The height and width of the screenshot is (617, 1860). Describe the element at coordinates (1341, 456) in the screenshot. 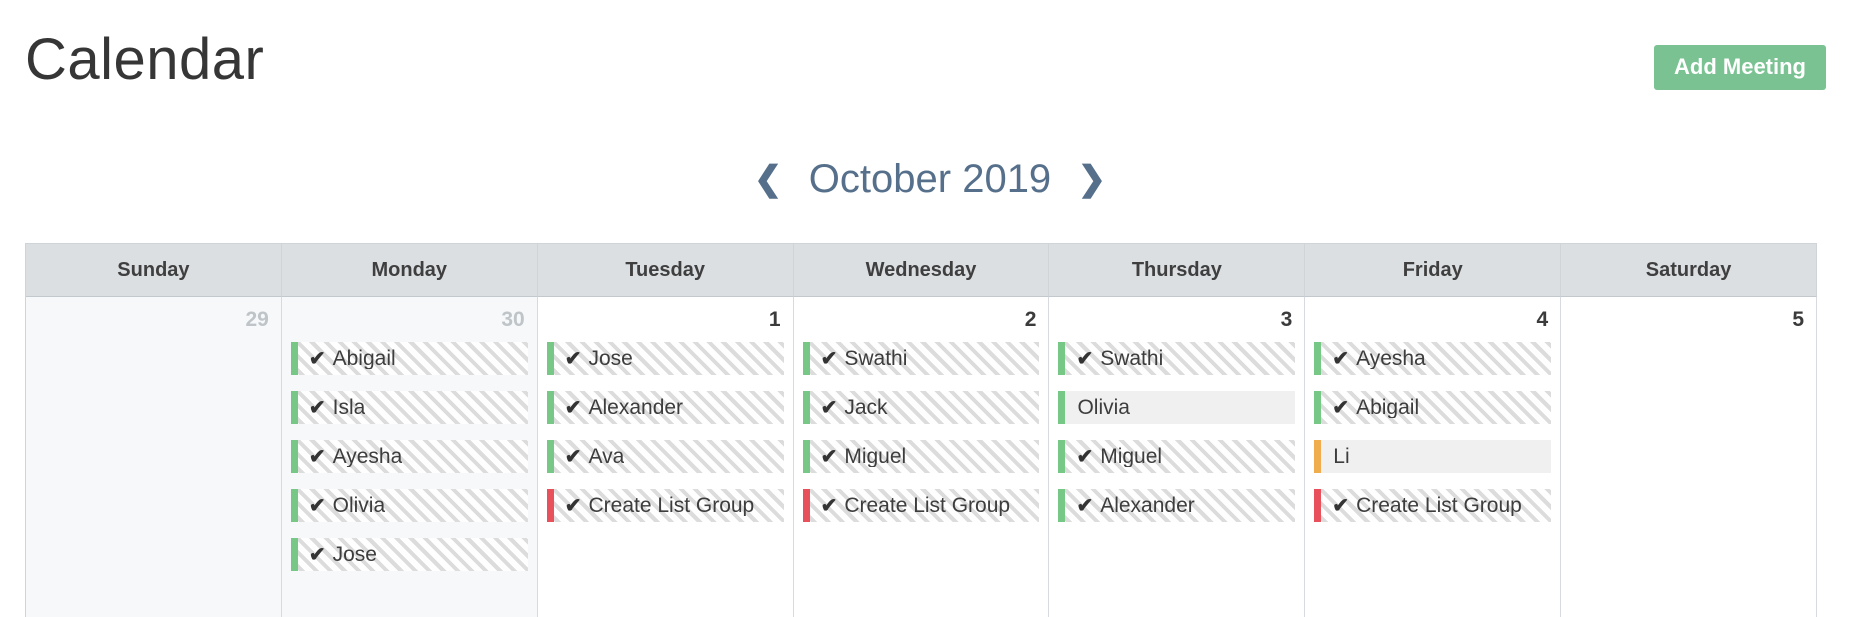

I see `event-title: Li` at that location.